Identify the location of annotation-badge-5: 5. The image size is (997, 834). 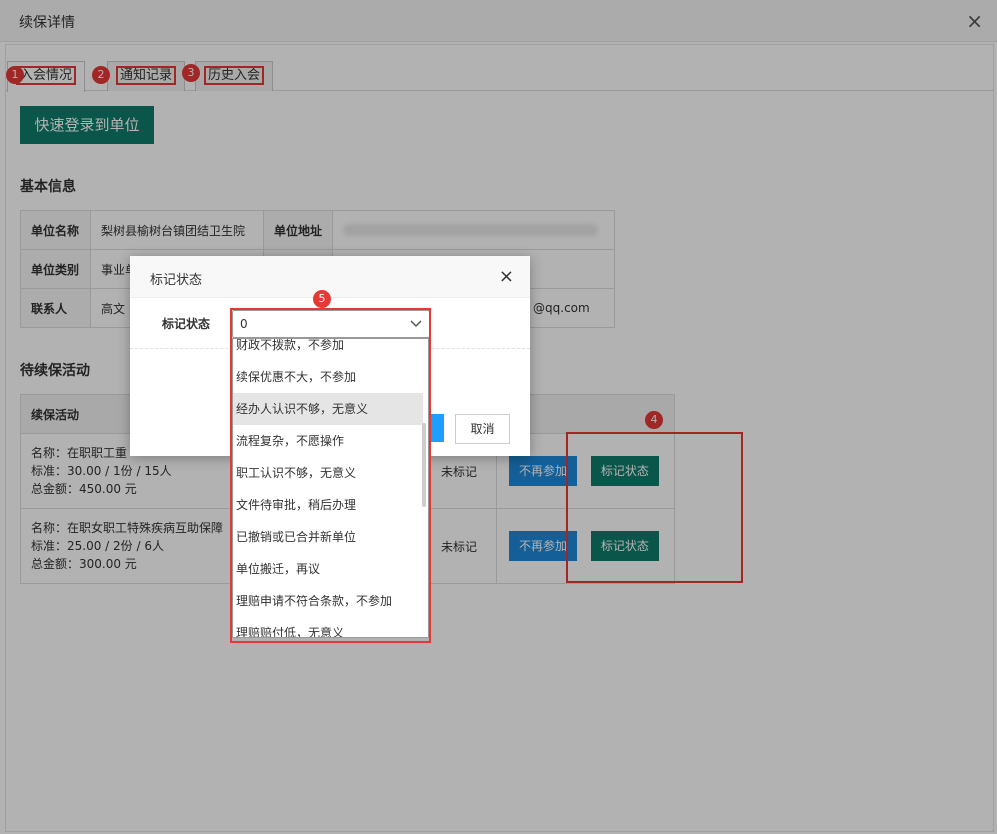
(322, 299).